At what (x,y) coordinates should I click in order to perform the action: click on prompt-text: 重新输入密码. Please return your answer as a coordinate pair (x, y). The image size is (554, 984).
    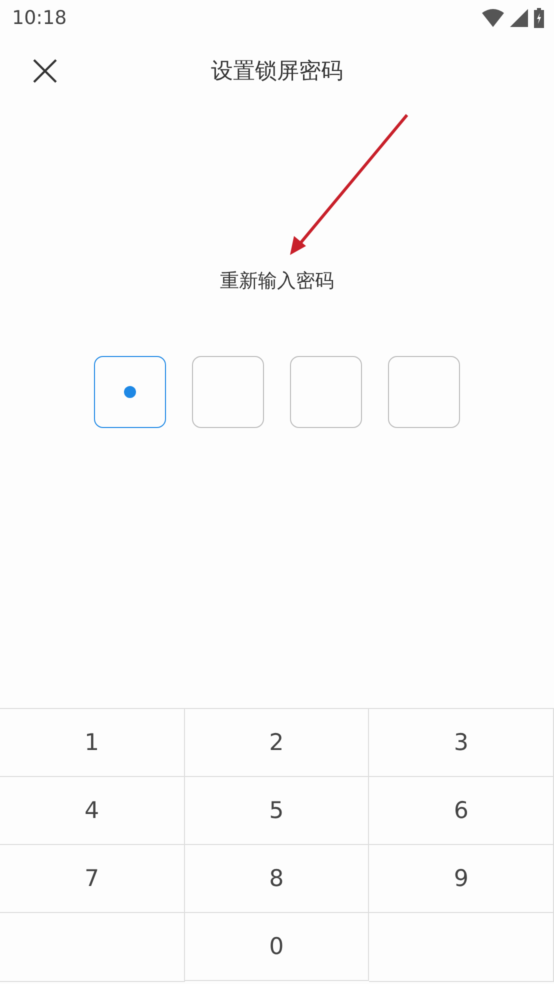
    Looking at the image, I should click on (277, 281).